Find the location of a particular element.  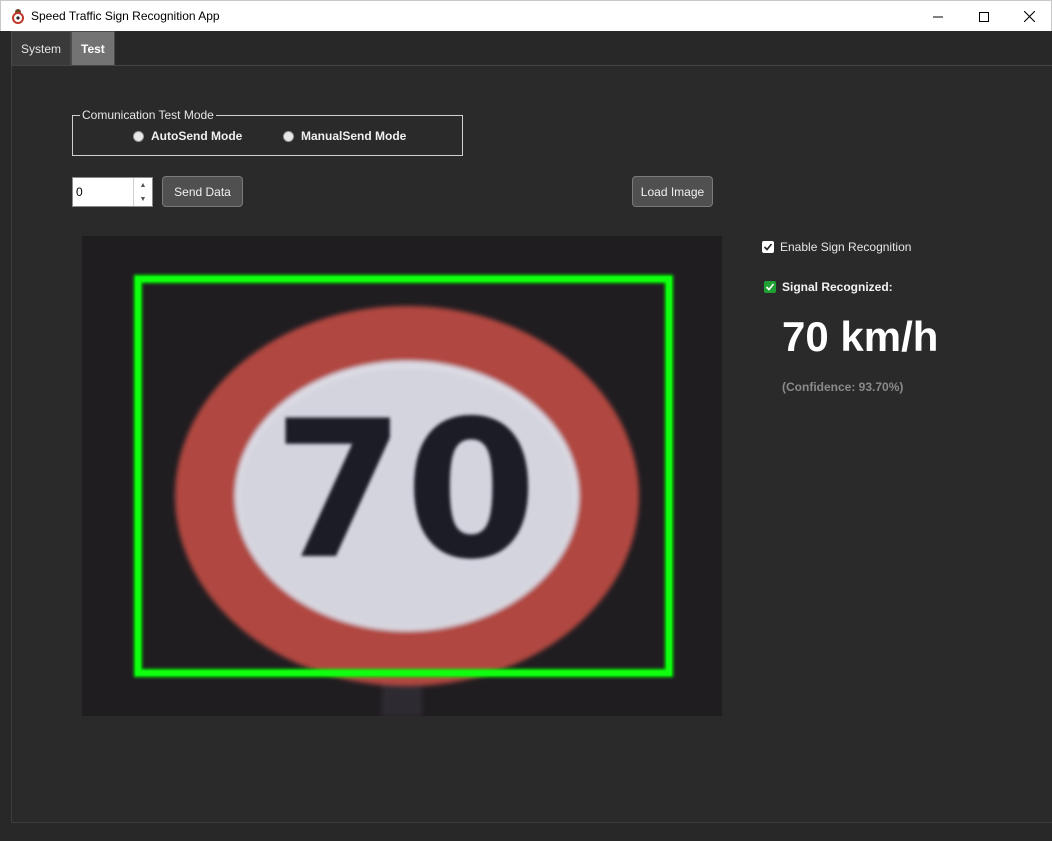

signal-recognized-label: Signal Recognized: is located at coordinates (837, 287).